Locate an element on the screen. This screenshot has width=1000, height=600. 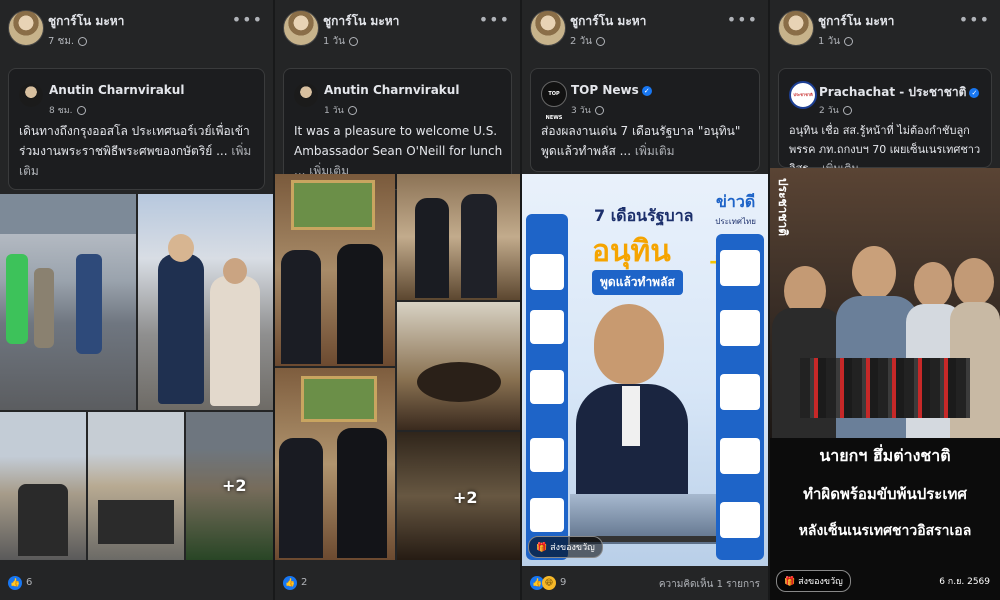
shared-post-time: 8 ชม. is located at coordinates (67, 110).